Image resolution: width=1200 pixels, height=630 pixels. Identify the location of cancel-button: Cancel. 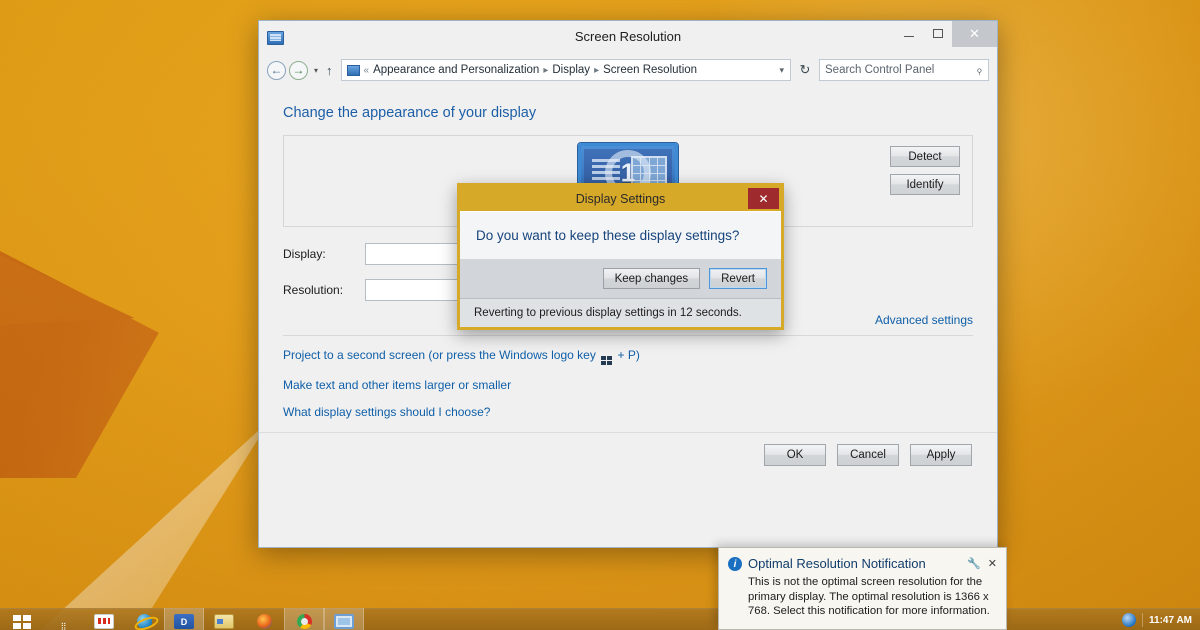
(868, 454).